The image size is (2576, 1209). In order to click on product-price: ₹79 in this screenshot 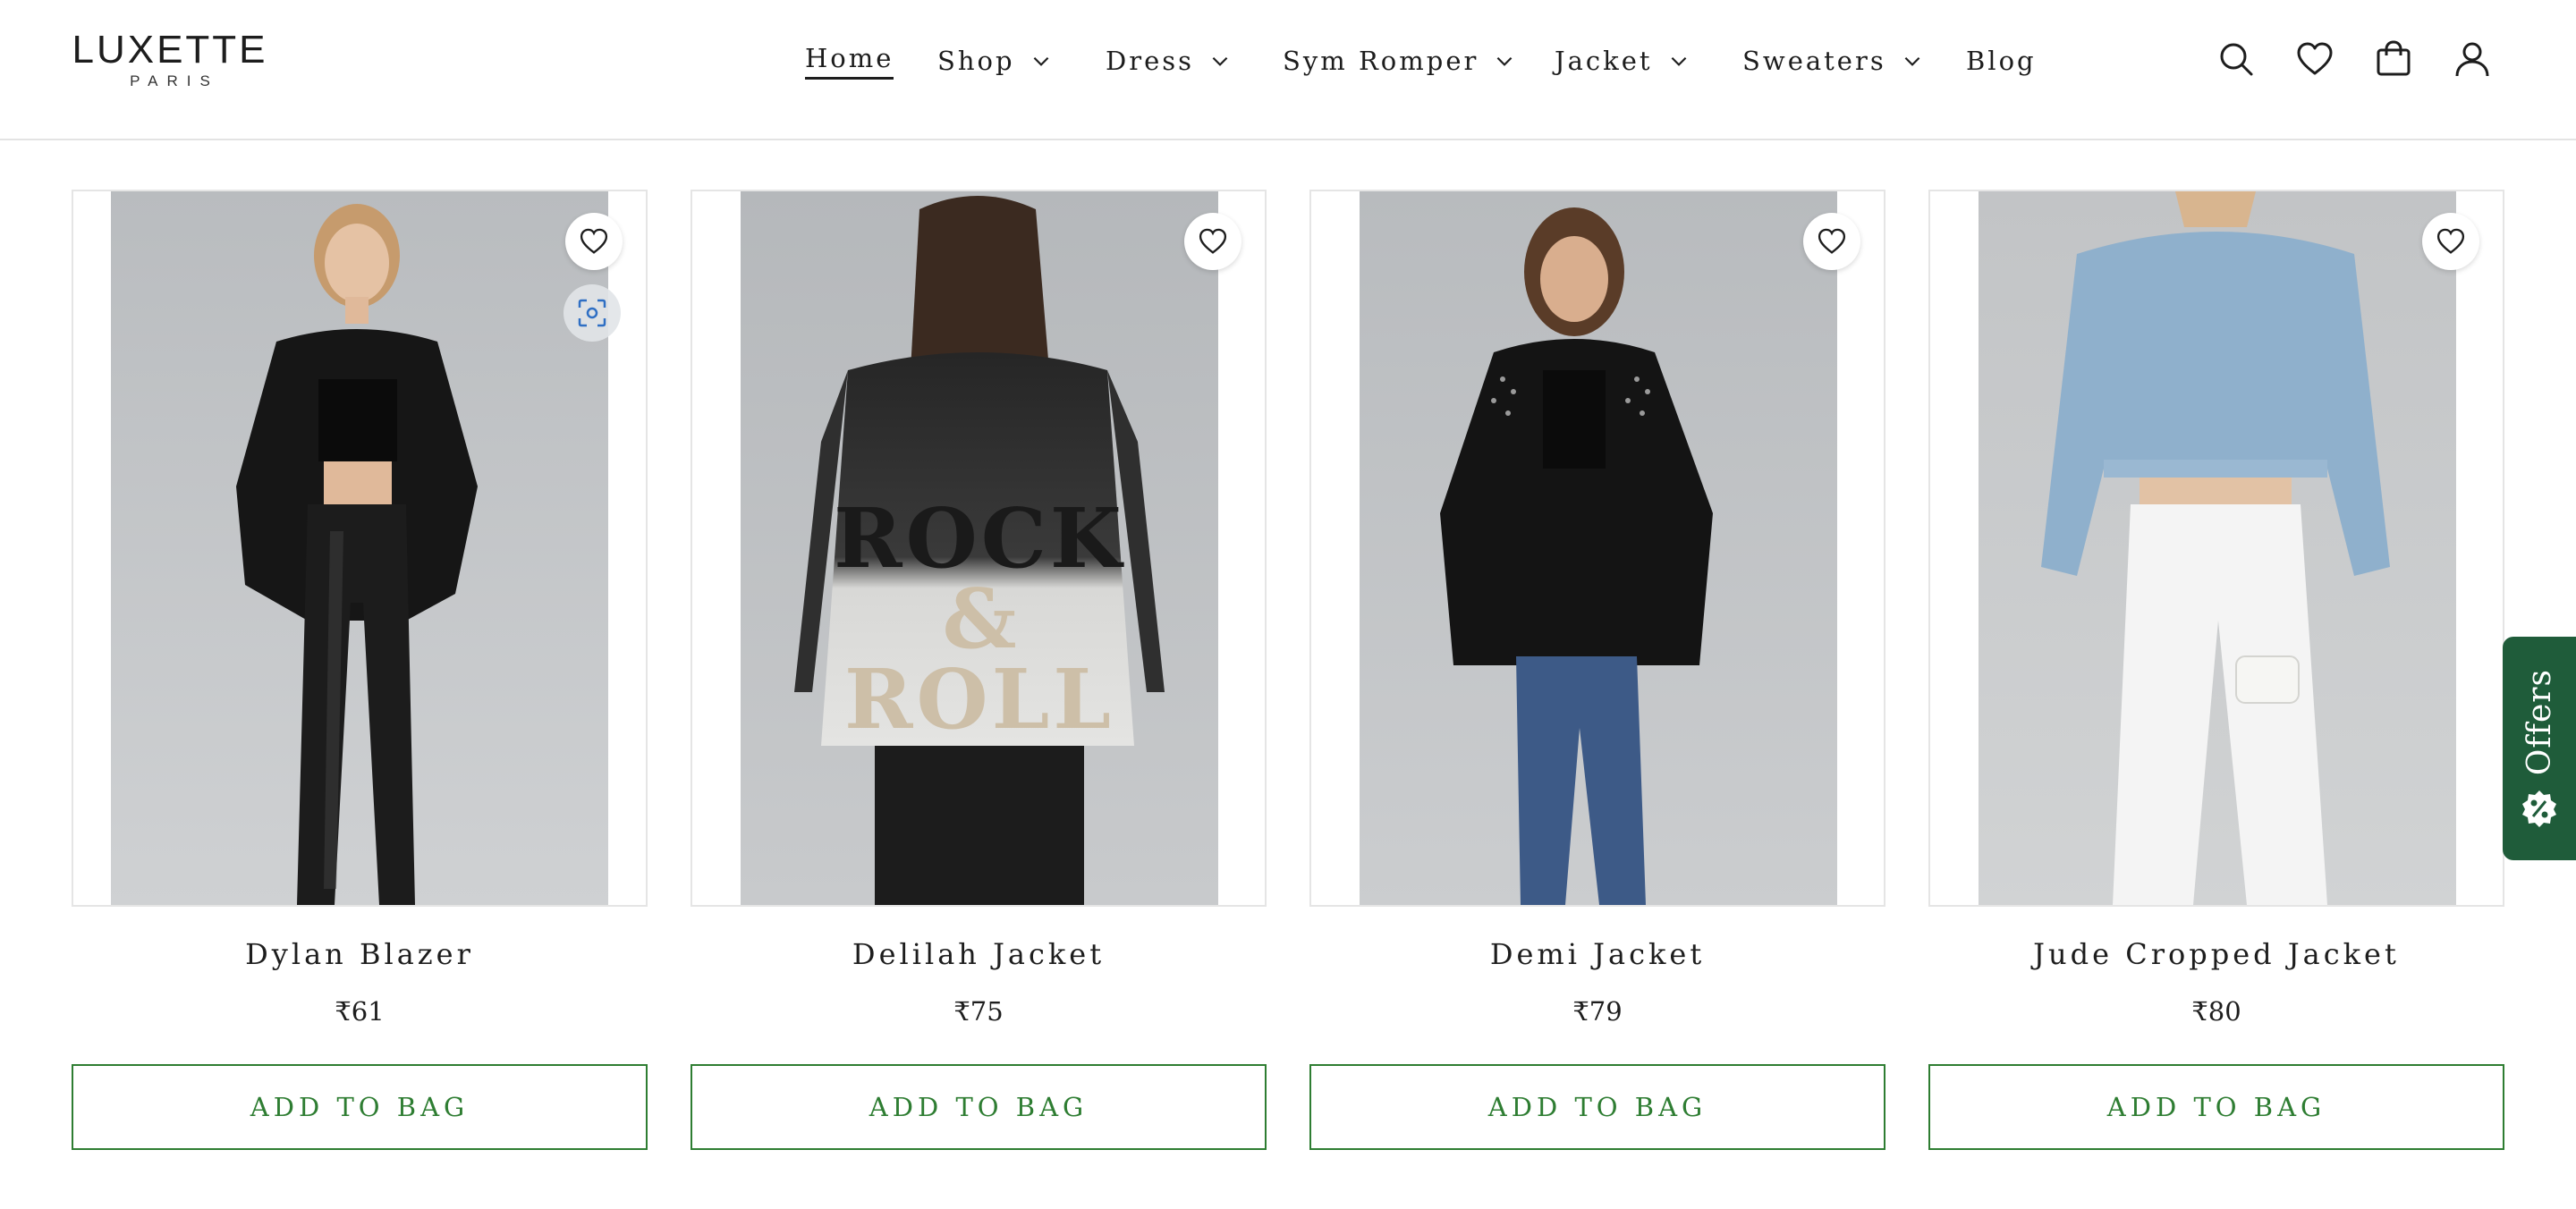, I will do `click(1597, 1011)`.